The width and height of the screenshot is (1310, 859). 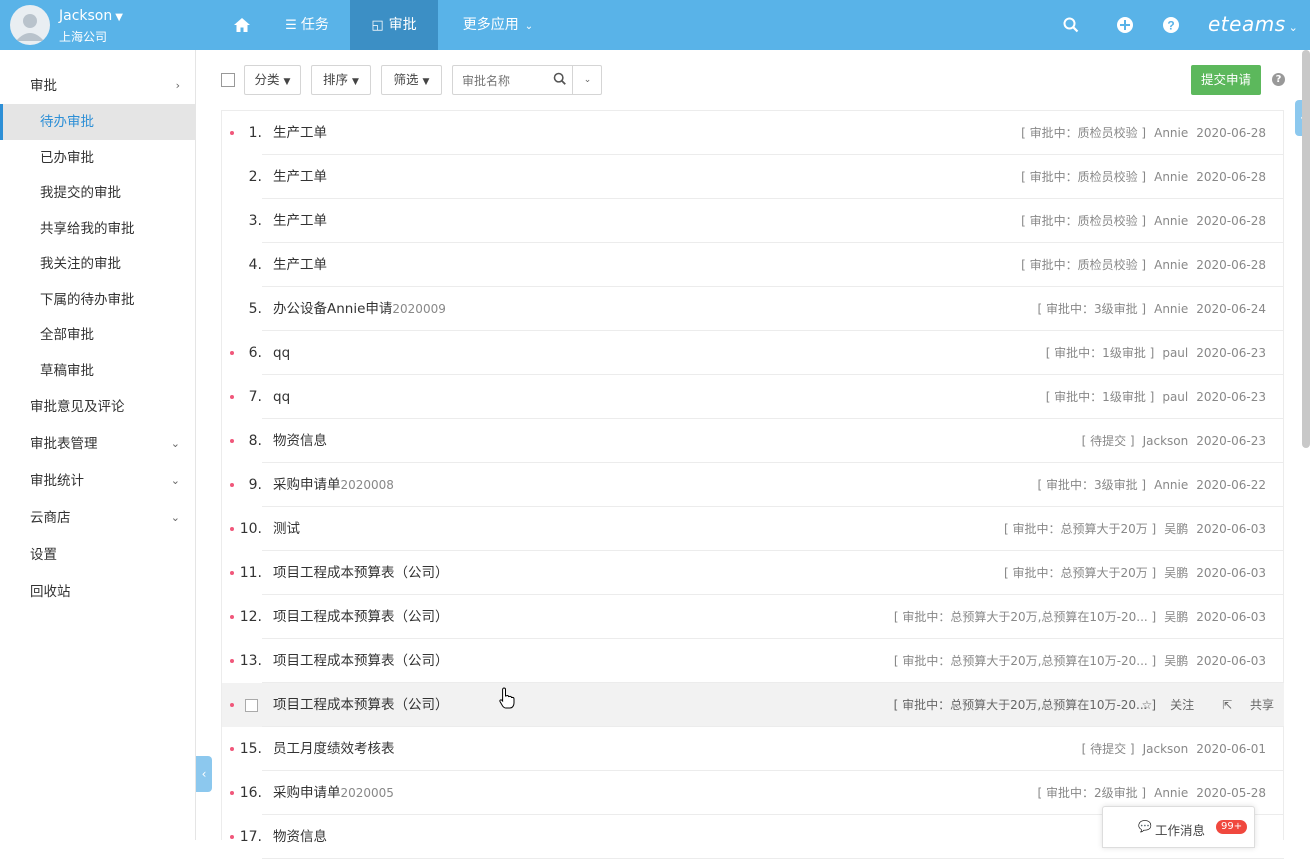 I want to click on submit-application-button: 提交申请, so click(x=1226, y=80).